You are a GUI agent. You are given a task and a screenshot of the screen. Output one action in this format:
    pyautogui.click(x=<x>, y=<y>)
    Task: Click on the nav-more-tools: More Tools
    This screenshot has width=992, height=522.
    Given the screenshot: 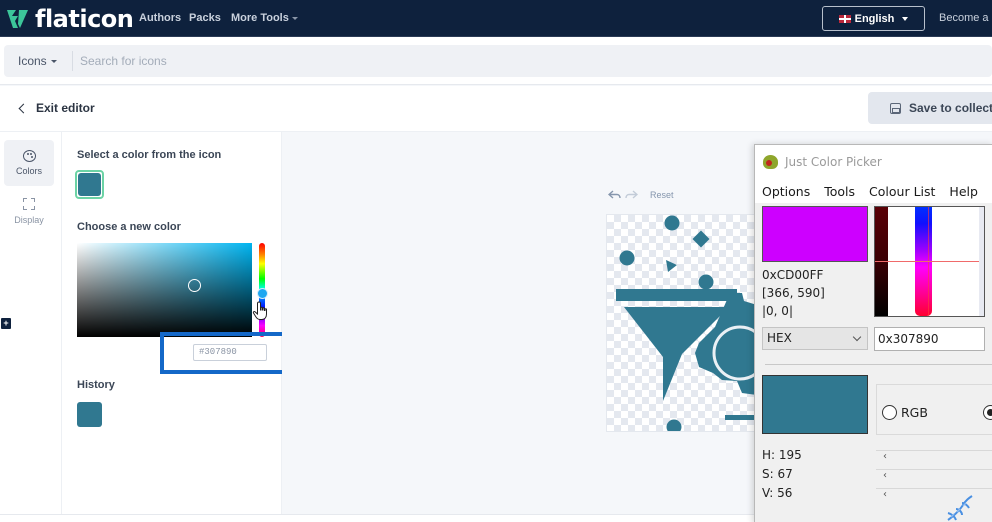 What is the action you would take?
    pyautogui.click(x=264, y=18)
    